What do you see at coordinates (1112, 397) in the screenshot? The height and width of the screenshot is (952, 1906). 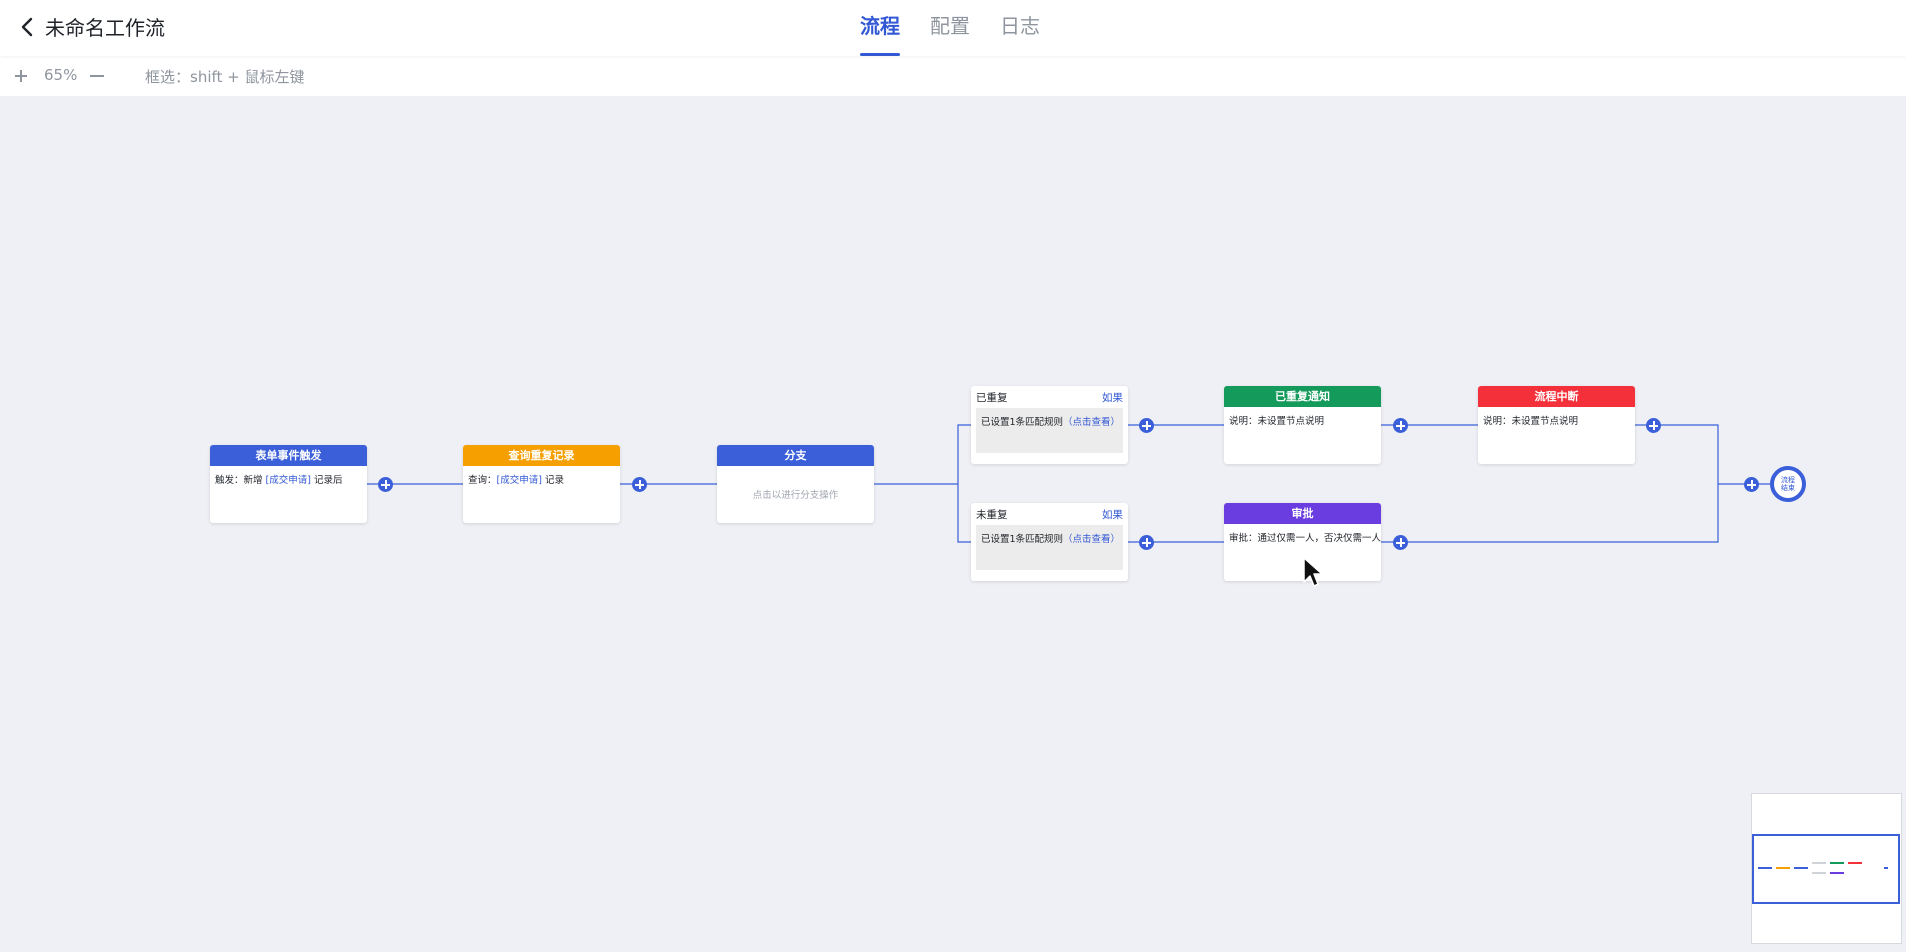 I see `branch-duplicate-if-link: 如果` at bounding box center [1112, 397].